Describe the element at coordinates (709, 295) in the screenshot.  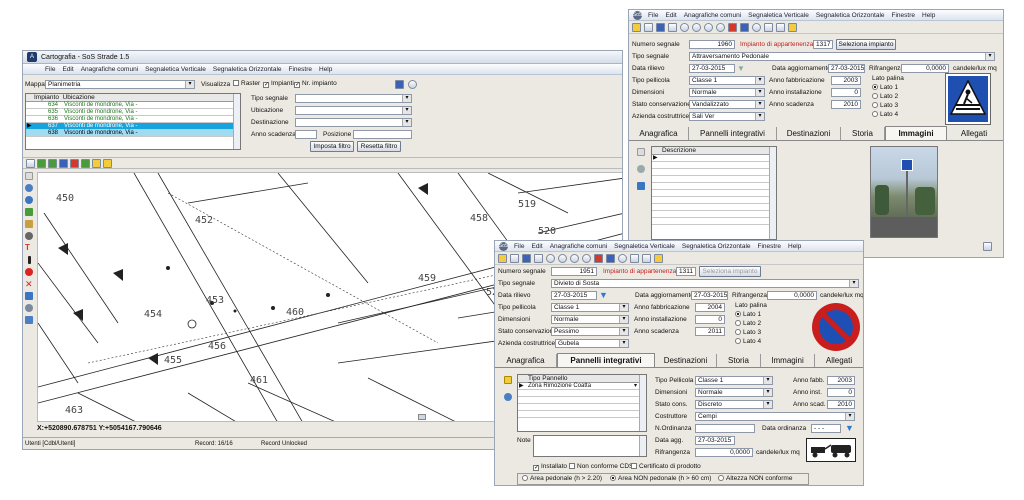
I see `data-aggiornamento-field: 27-03-2015` at that location.